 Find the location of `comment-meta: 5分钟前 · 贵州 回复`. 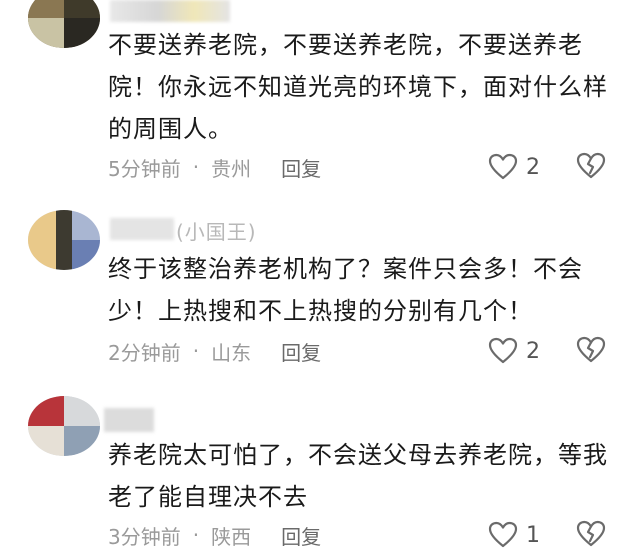

comment-meta: 5分钟前 · 贵州 回复 is located at coordinates (214, 167).